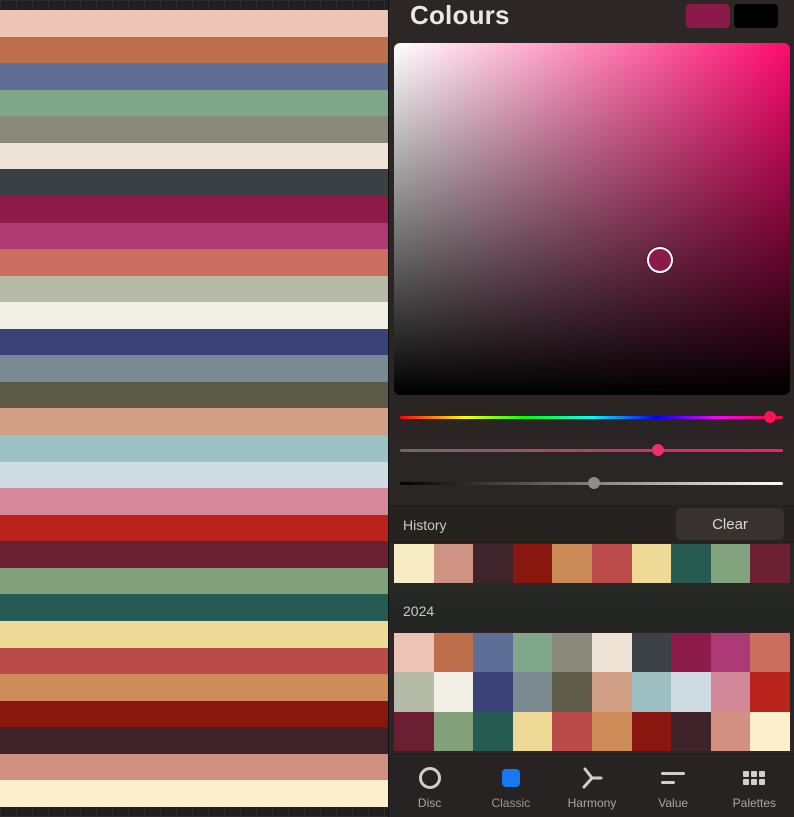 This screenshot has height=817, width=794. What do you see at coordinates (591, 607) in the screenshot?
I see `palette-header` at bounding box center [591, 607].